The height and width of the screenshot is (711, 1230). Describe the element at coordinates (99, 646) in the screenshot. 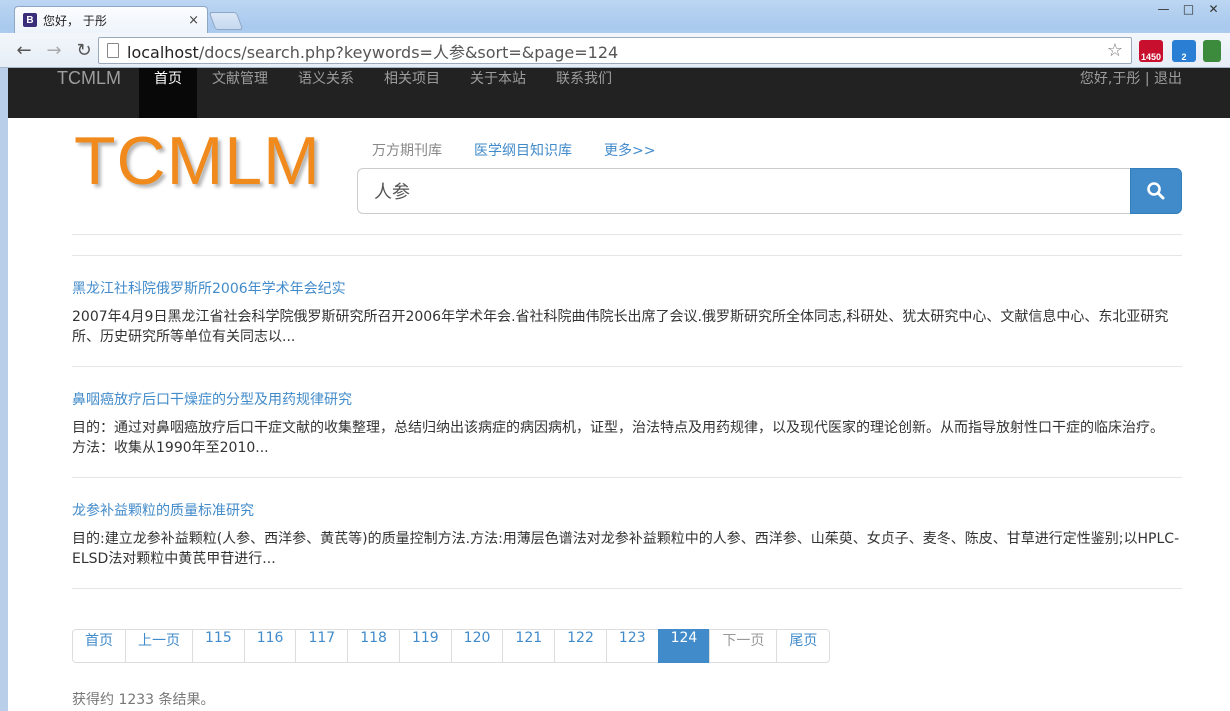

I see `page-first: 首页` at that location.